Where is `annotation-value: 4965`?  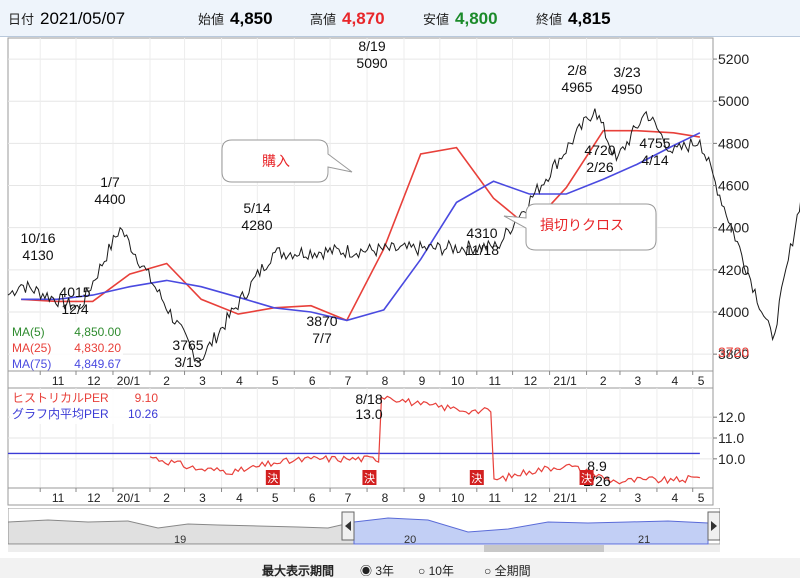 annotation-value: 4965 is located at coordinates (576, 87).